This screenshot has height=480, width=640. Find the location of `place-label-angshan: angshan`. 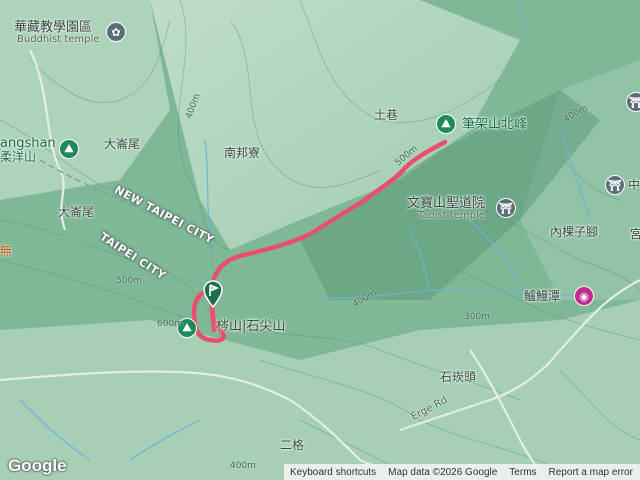

place-label-angshan: angshan is located at coordinates (28, 143).